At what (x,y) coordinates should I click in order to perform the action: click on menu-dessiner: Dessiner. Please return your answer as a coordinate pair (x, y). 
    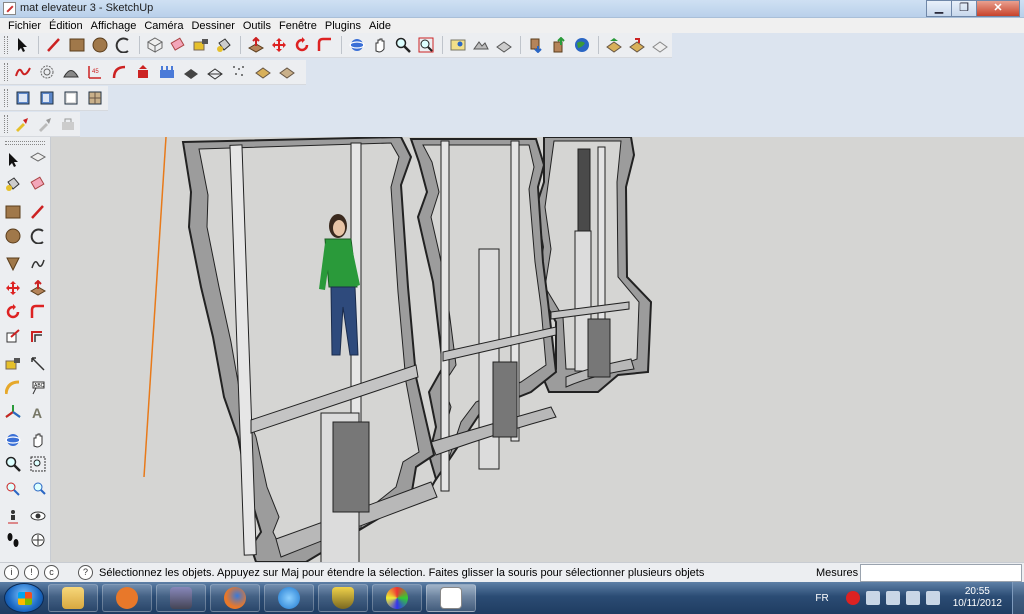
    Looking at the image, I should click on (212, 26).